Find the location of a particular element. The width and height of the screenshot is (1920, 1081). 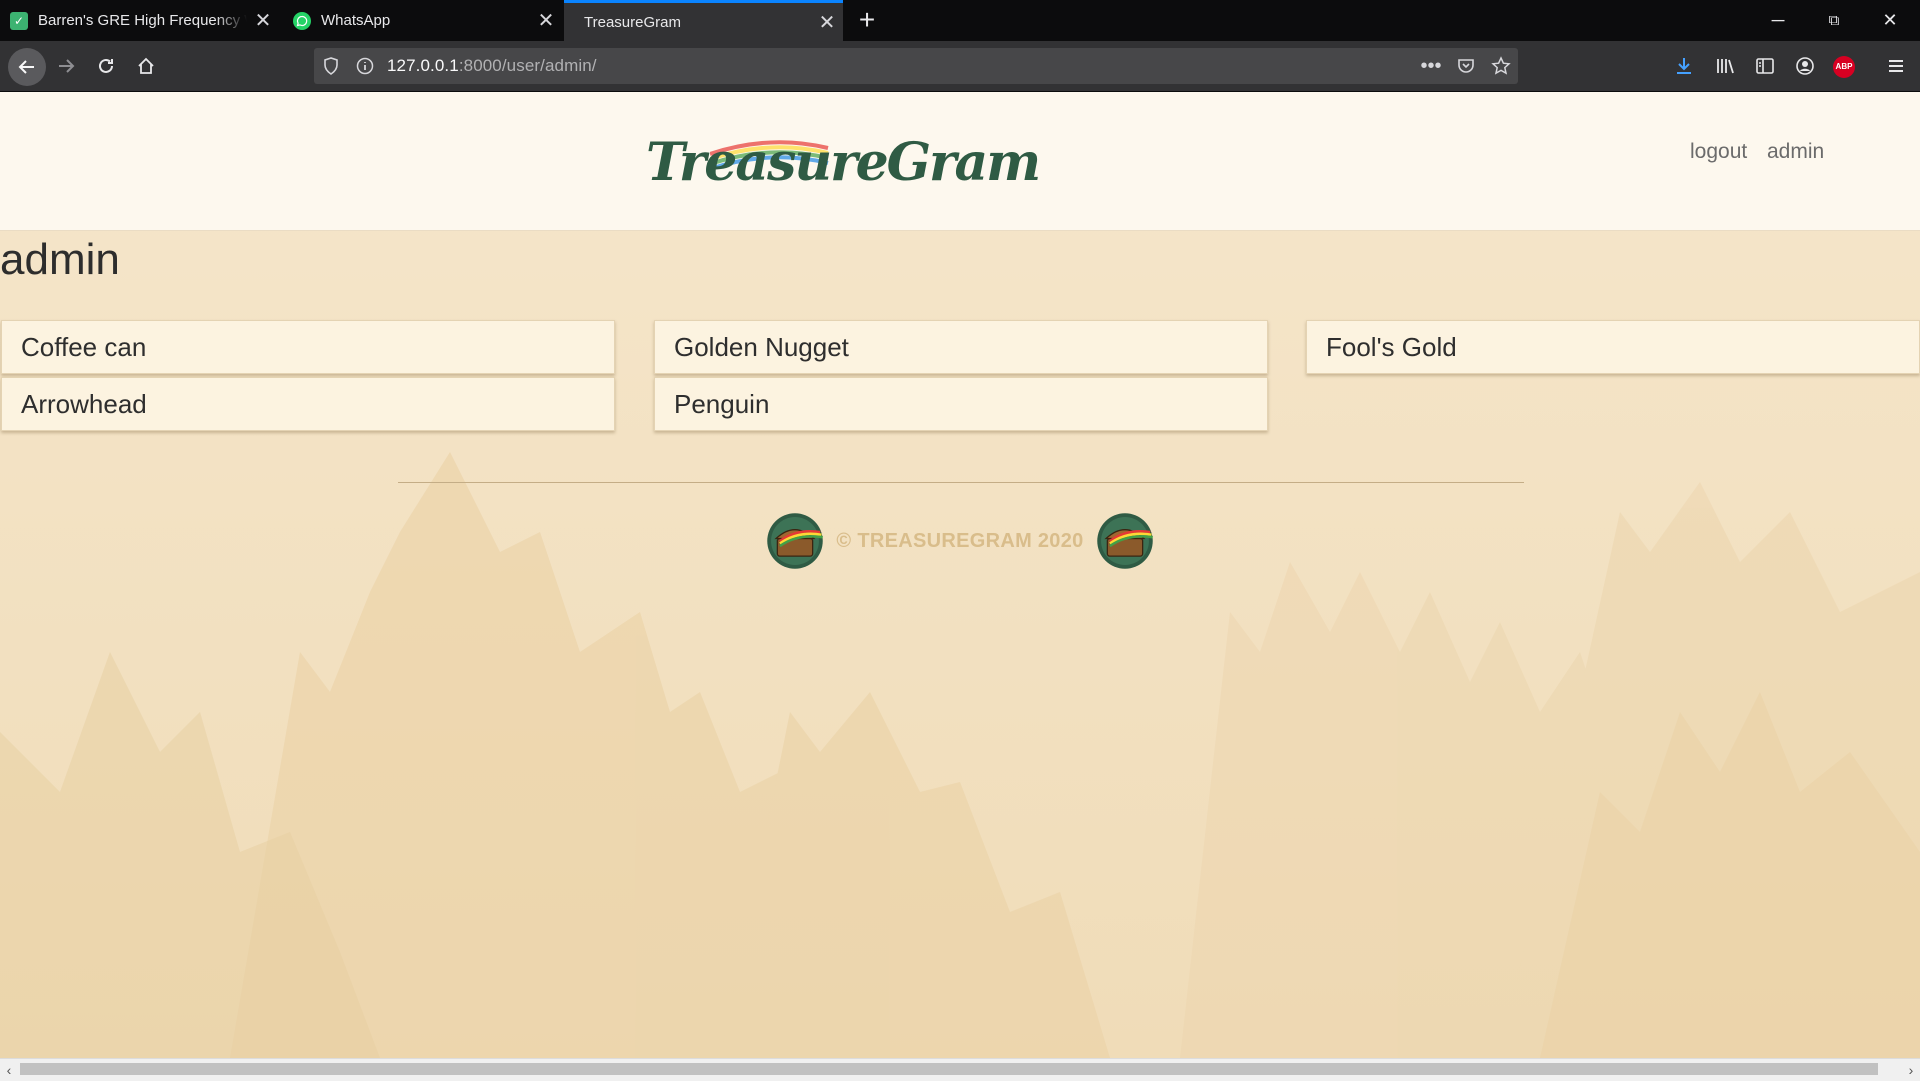

treasure-card-arrowhead: Arrowhead is located at coordinates (308, 404).